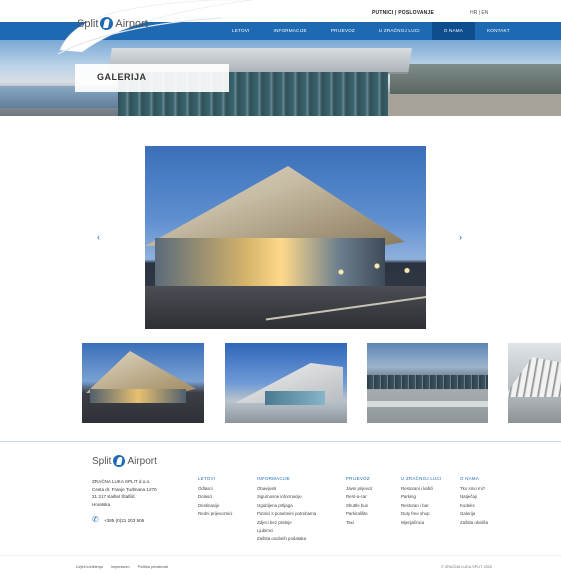 The height and width of the screenshot is (575, 561). I want to click on nav-item-o-nama: O NAMA, so click(453, 31).